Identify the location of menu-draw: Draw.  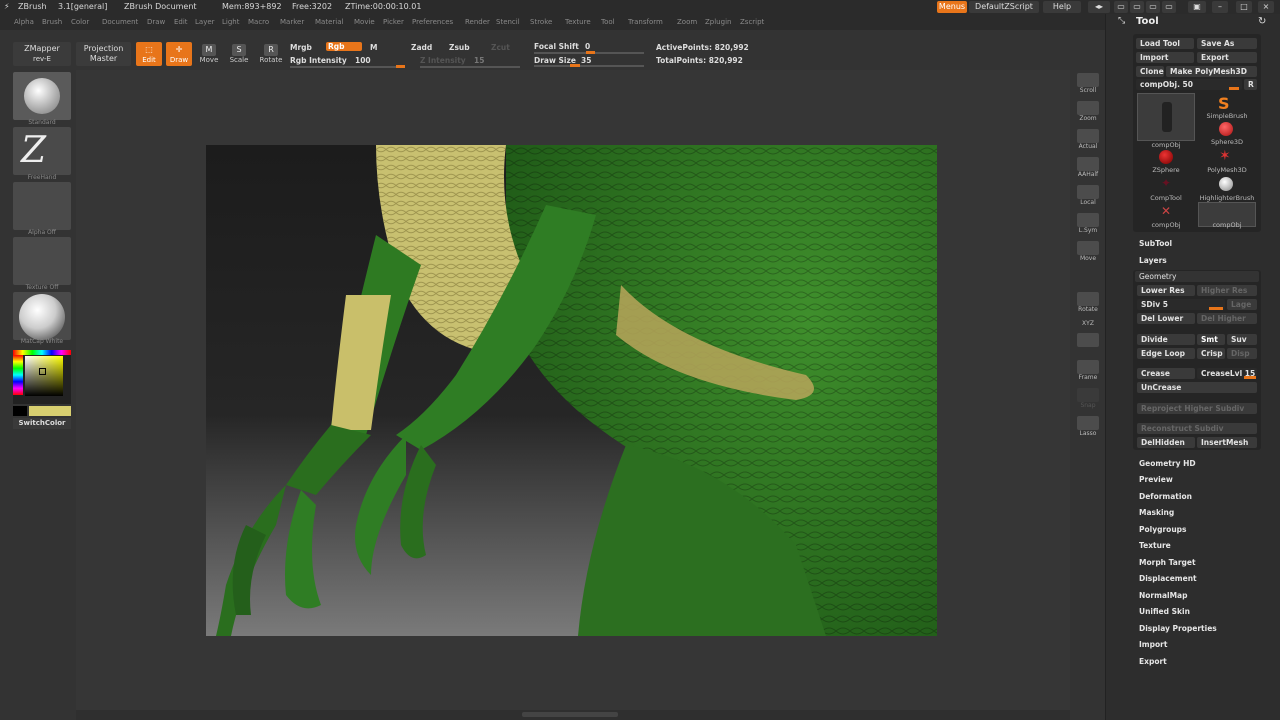
(156, 22).